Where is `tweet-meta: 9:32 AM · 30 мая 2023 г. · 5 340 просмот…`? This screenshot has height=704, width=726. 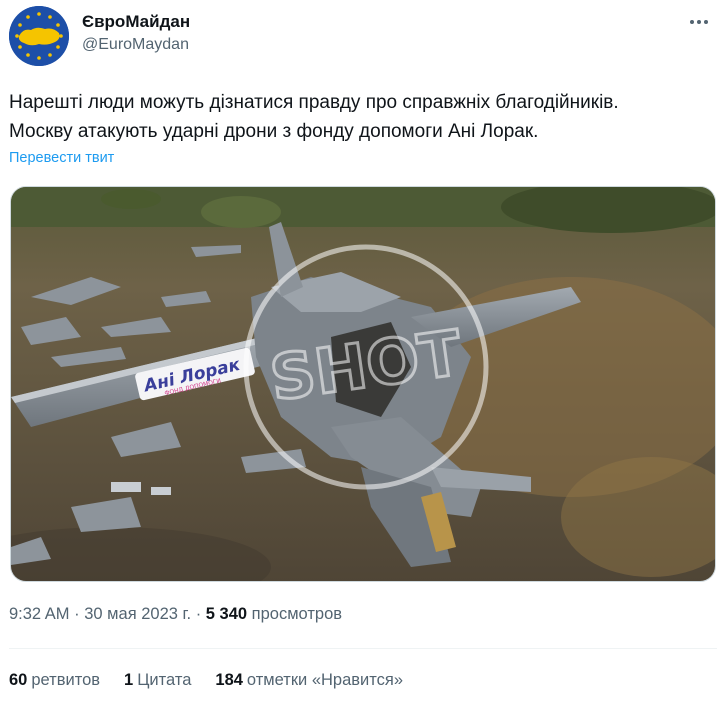 tweet-meta: 9:32 AM · 30 мая 2023 г. · 5 340 просмот… is located at coordinates (176, 614).